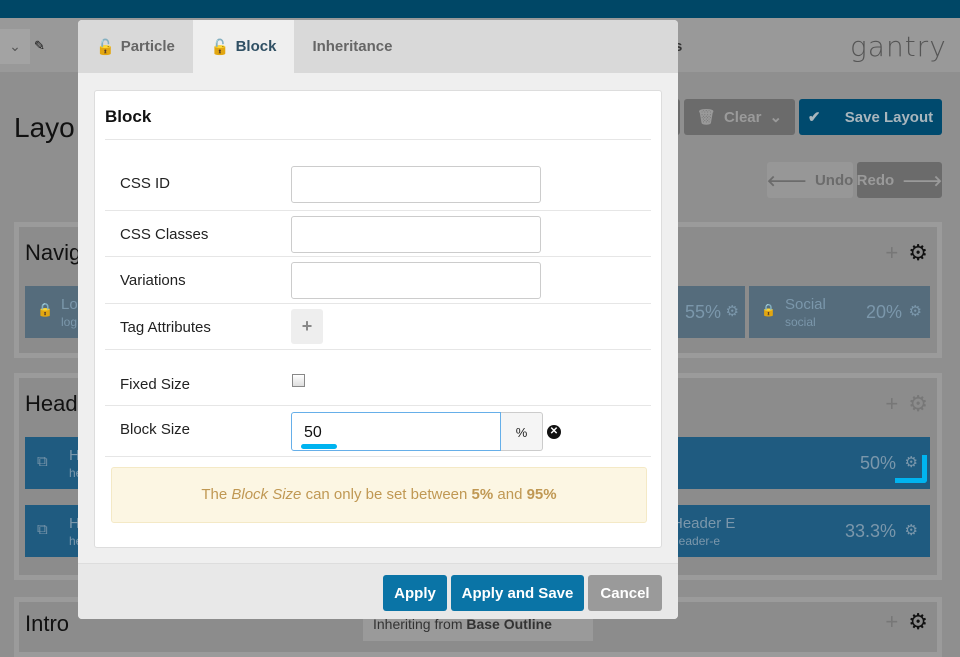  What do you see at coordinates (216, 494) in the screenshot?
I see `alert-text: The` at bounding box center [216, 494].